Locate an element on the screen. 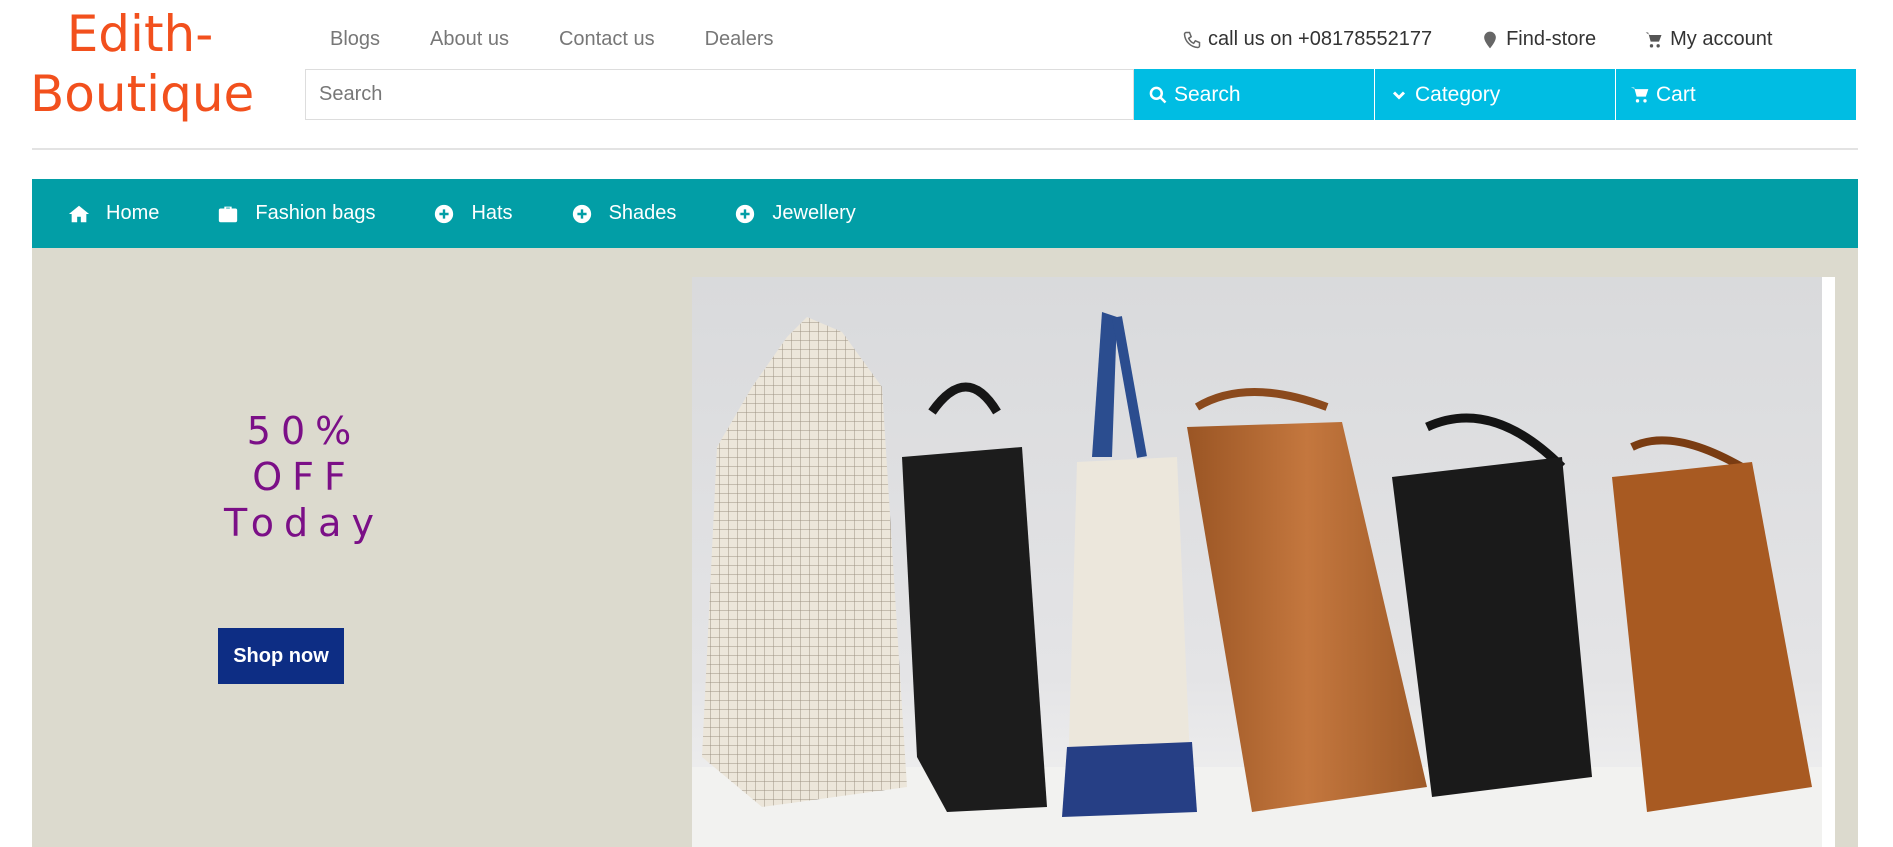 The image size is (1893, 847). nav-item-label: Hats is located at coordinates (492, 213).